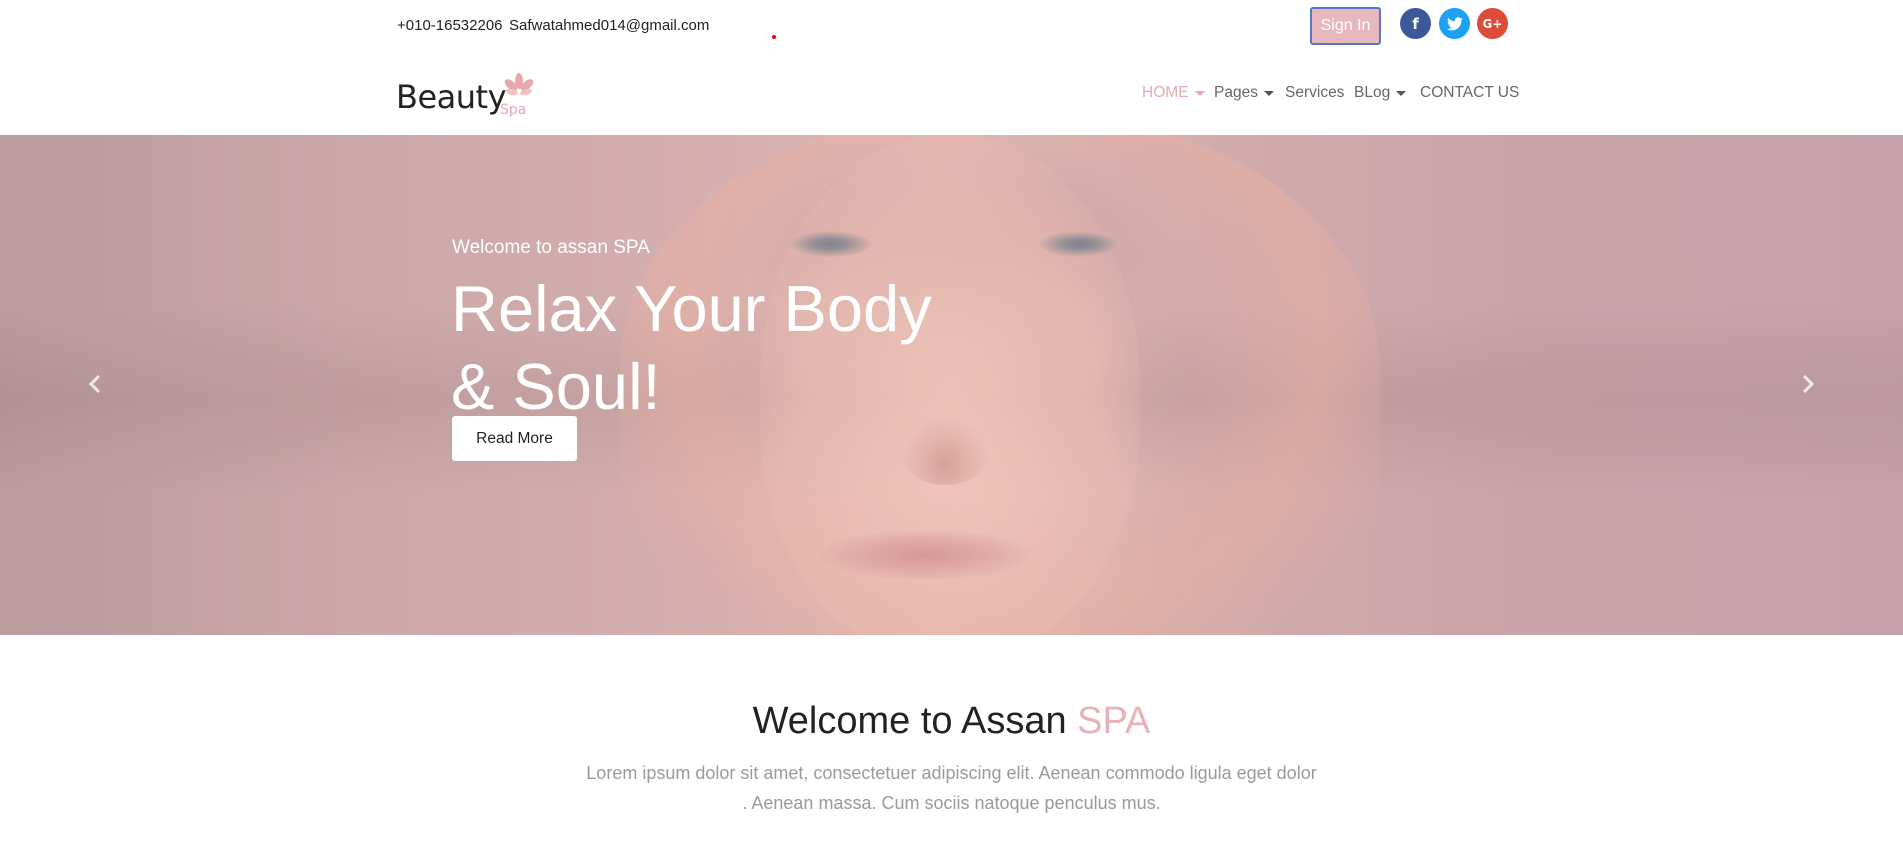 This screenshot has width=1903, height=842. Describe the element at coordinates (774, 37) in the screenshot. I see `red-dot-marker` at that location.